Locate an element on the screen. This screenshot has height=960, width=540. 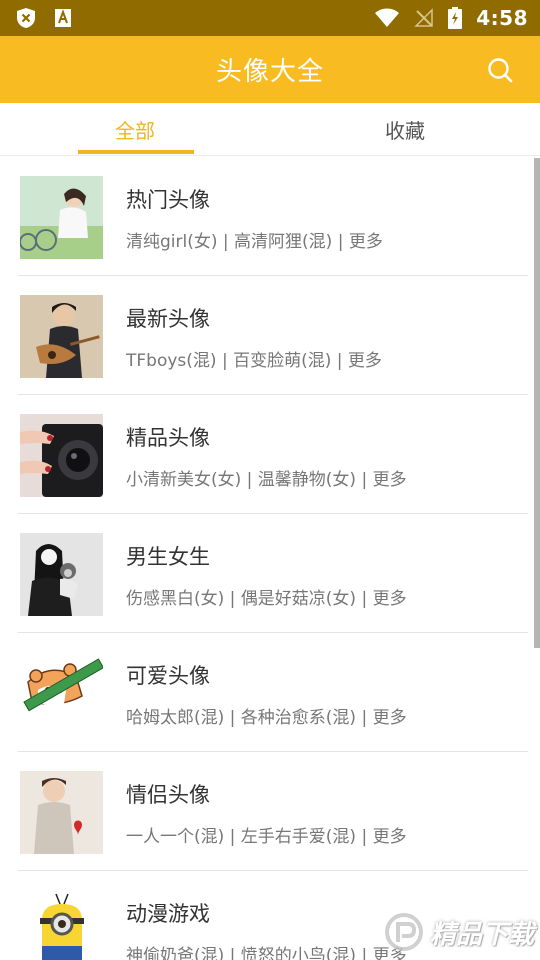
category-title: 热门头像 is located at coordinates (168, 200).